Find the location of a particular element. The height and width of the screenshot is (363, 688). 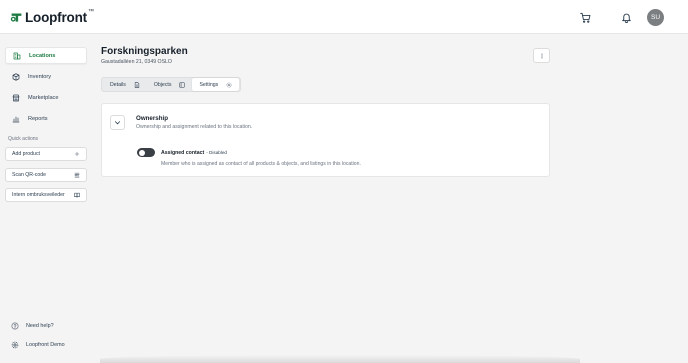

location-tabs: Details Objects Settings is located at coordinates (171, 84).